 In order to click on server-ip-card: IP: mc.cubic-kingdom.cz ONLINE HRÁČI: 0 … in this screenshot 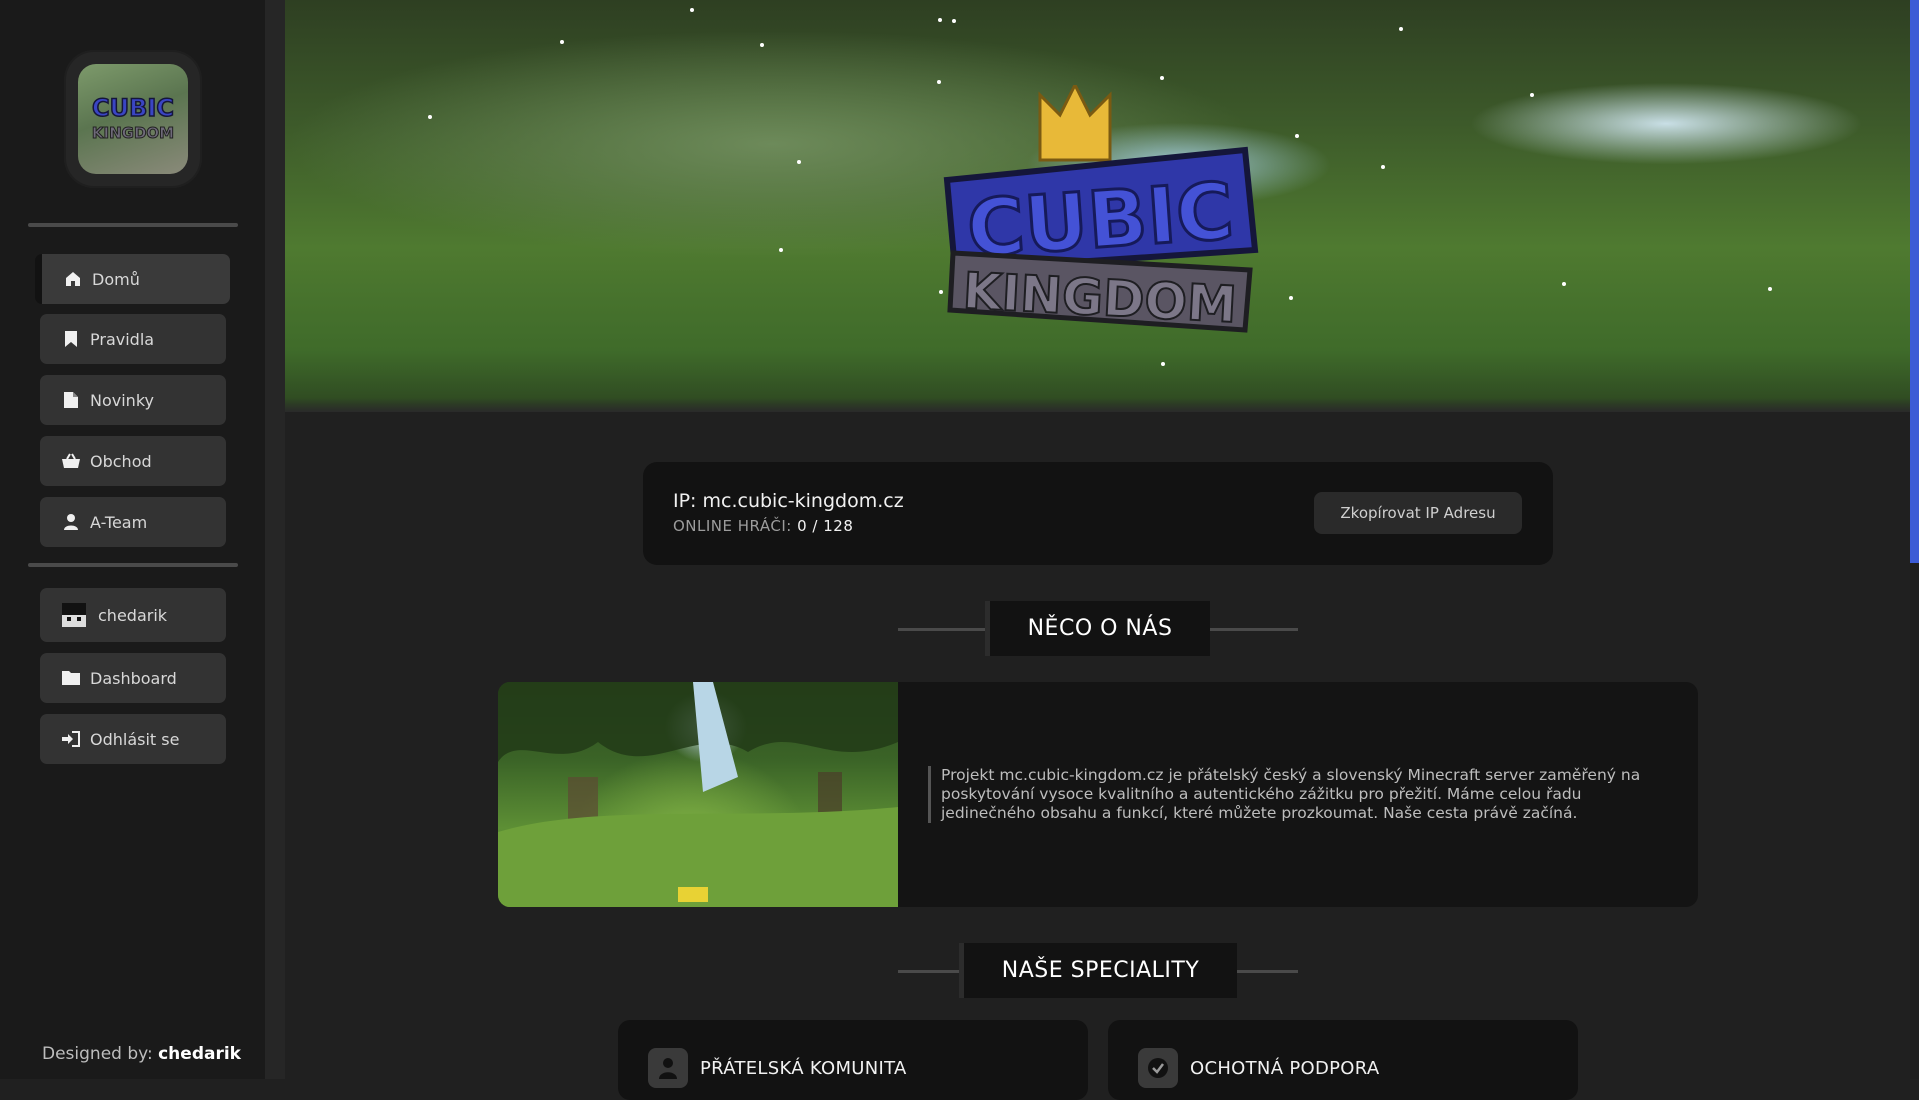, I will do `click(1098, 513)`.